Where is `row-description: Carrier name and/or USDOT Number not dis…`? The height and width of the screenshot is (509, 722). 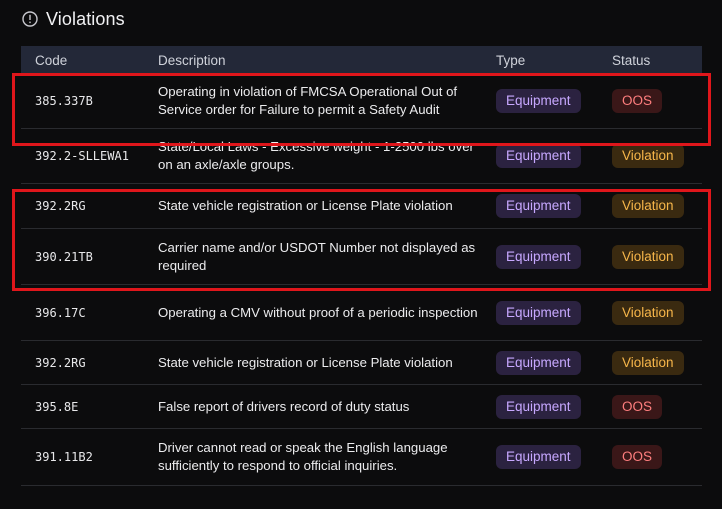 row-description: Carrier name and/or USDOT Number not dis… is located at coordinates (317, 256).